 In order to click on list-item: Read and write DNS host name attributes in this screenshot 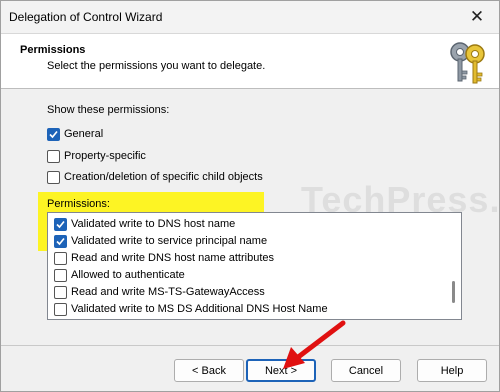, I will do `click(164, 258)`.